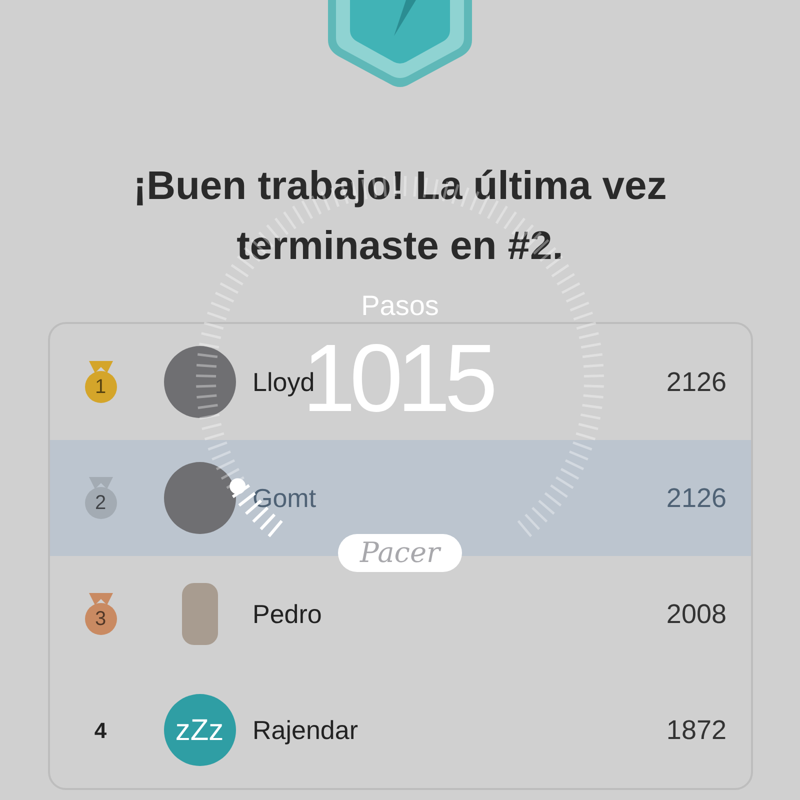 The width and height of the screenshot is (800, 800). What do you see at coordinates (287, 614) in the screenshot?
I see `user-name: Pedro` at bounding box center [287, 614].